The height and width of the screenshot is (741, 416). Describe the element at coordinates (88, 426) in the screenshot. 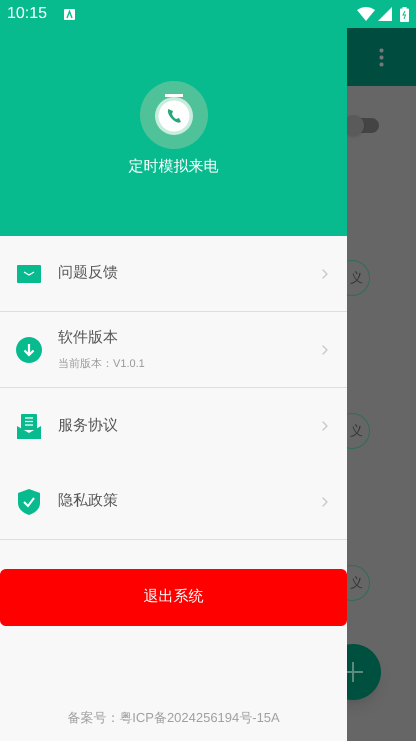

I see `menu-item-label: 服务协议` at that location.